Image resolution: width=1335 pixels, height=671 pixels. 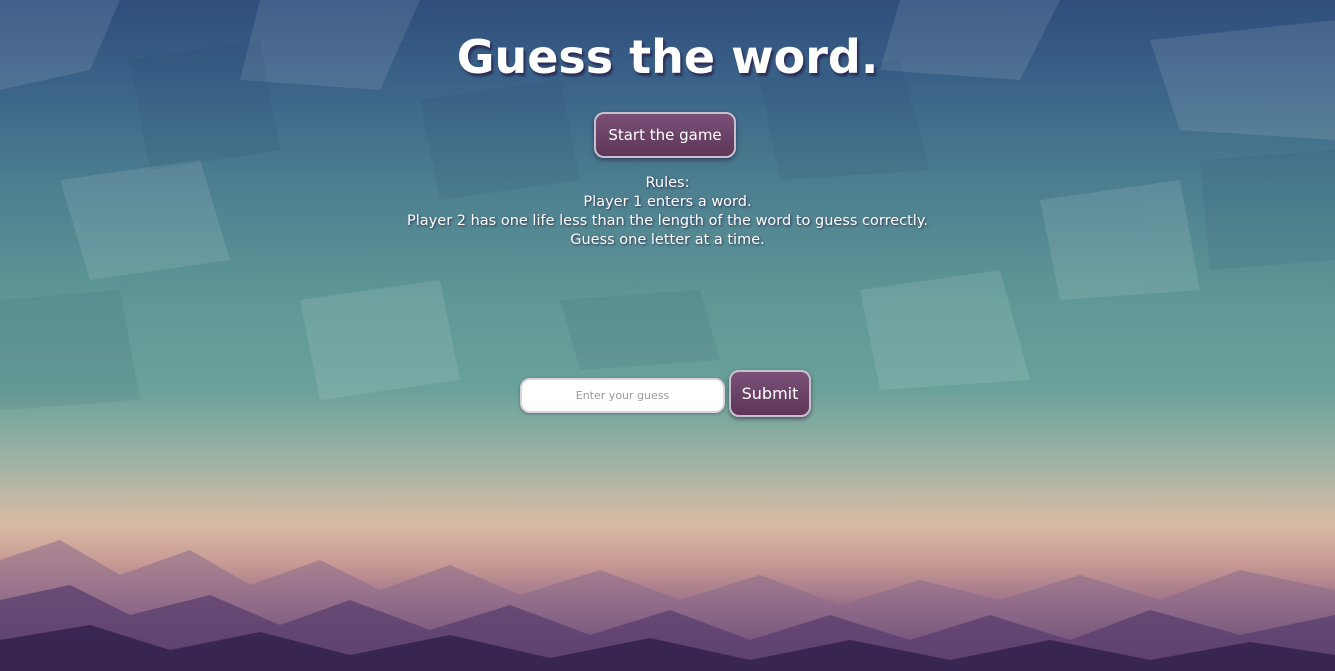 I want to click on guess-input, so click(x=622, y=395).